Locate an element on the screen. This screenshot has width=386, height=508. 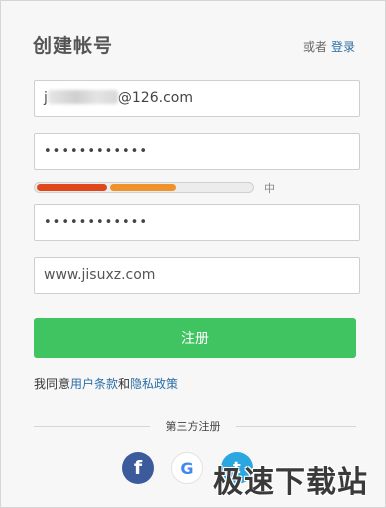
google-icon: G is located at coordinates (187, 468).